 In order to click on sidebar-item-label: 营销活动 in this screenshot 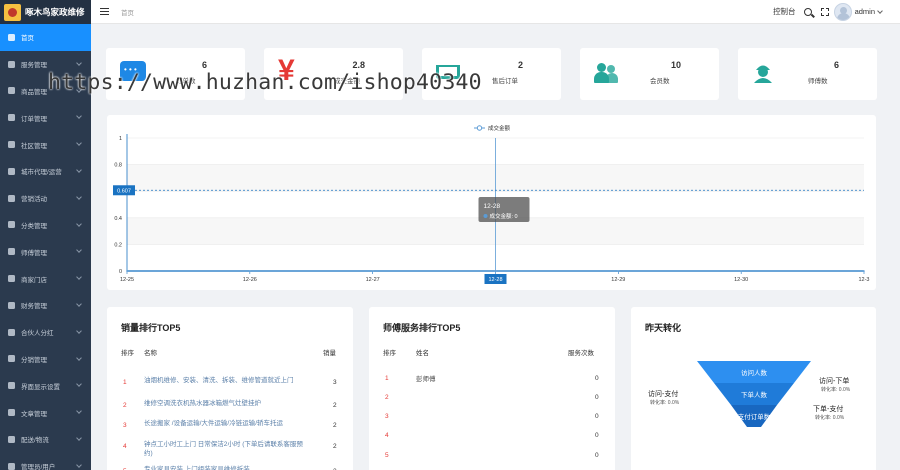, I will do `click(34, 200)`.